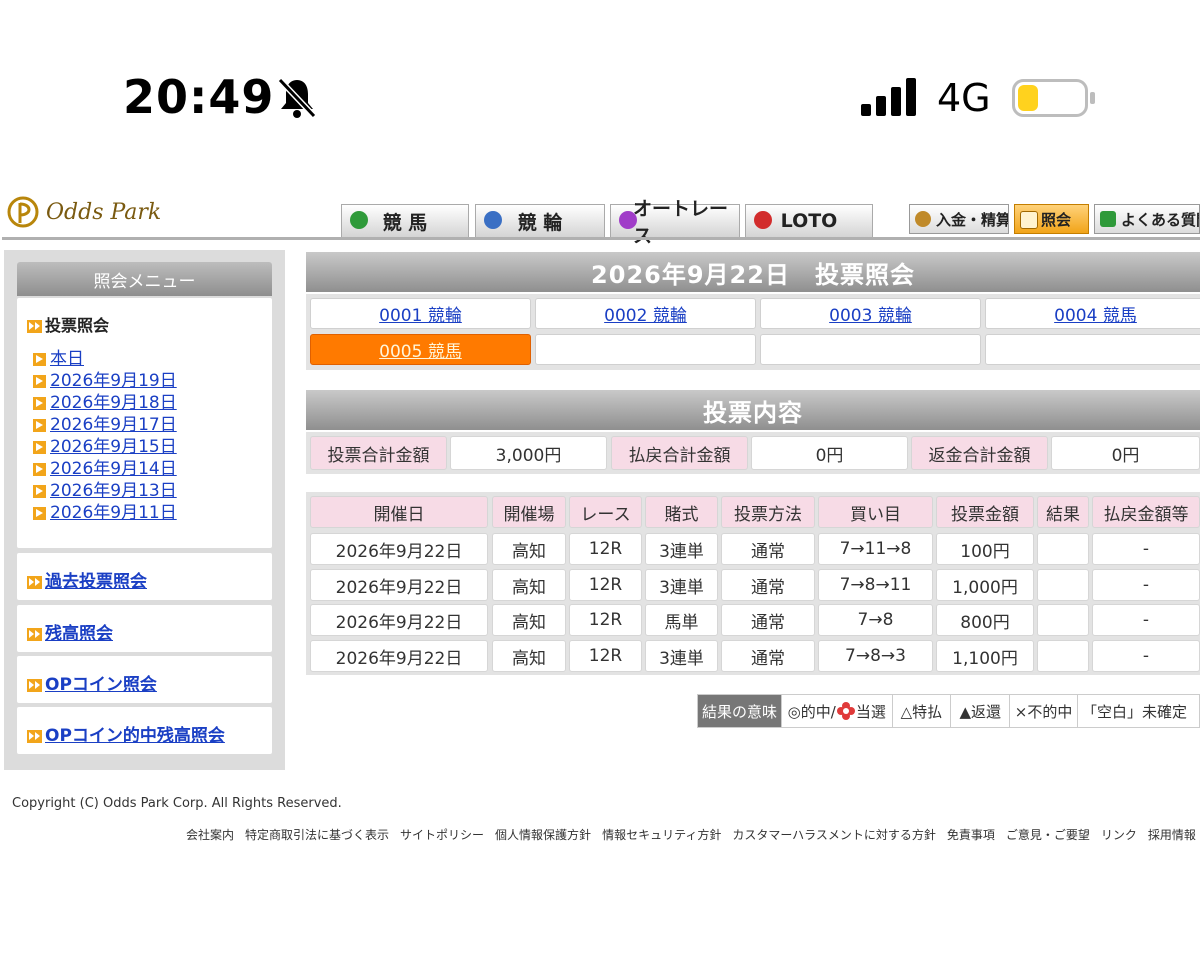  Describe the element at coordinates (809, 220) in the screenshot. I see `tab-loto: LOTO` at that location.